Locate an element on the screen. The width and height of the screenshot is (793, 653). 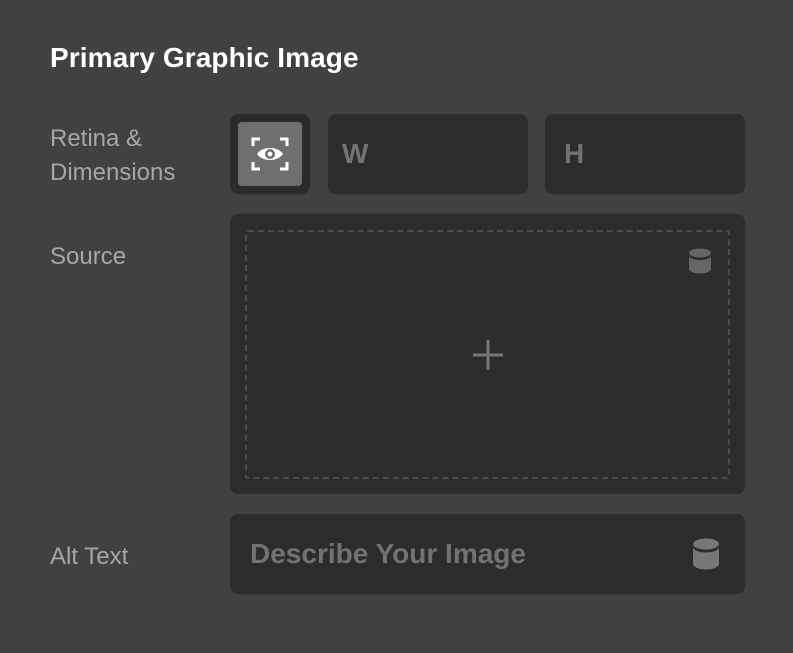
alt-text-input is located at coordinates (450, 554).